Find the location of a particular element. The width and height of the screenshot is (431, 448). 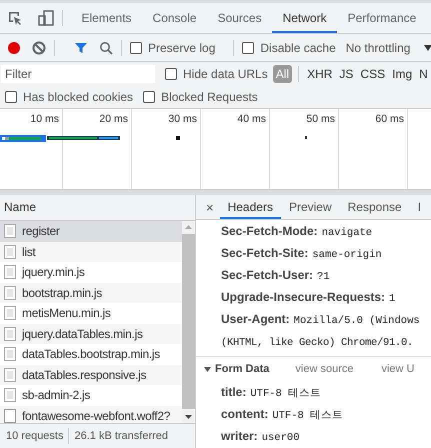

checkbox-label: Preserve log is located at coordinates (182, 47).